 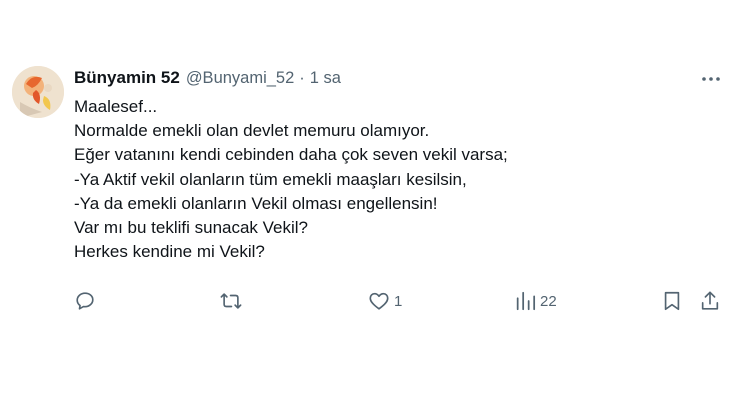 What do you see at coordinates (325, 78) in the screenshot?
I see `timestamp: 1 sa` at bounding box center [325, 78].